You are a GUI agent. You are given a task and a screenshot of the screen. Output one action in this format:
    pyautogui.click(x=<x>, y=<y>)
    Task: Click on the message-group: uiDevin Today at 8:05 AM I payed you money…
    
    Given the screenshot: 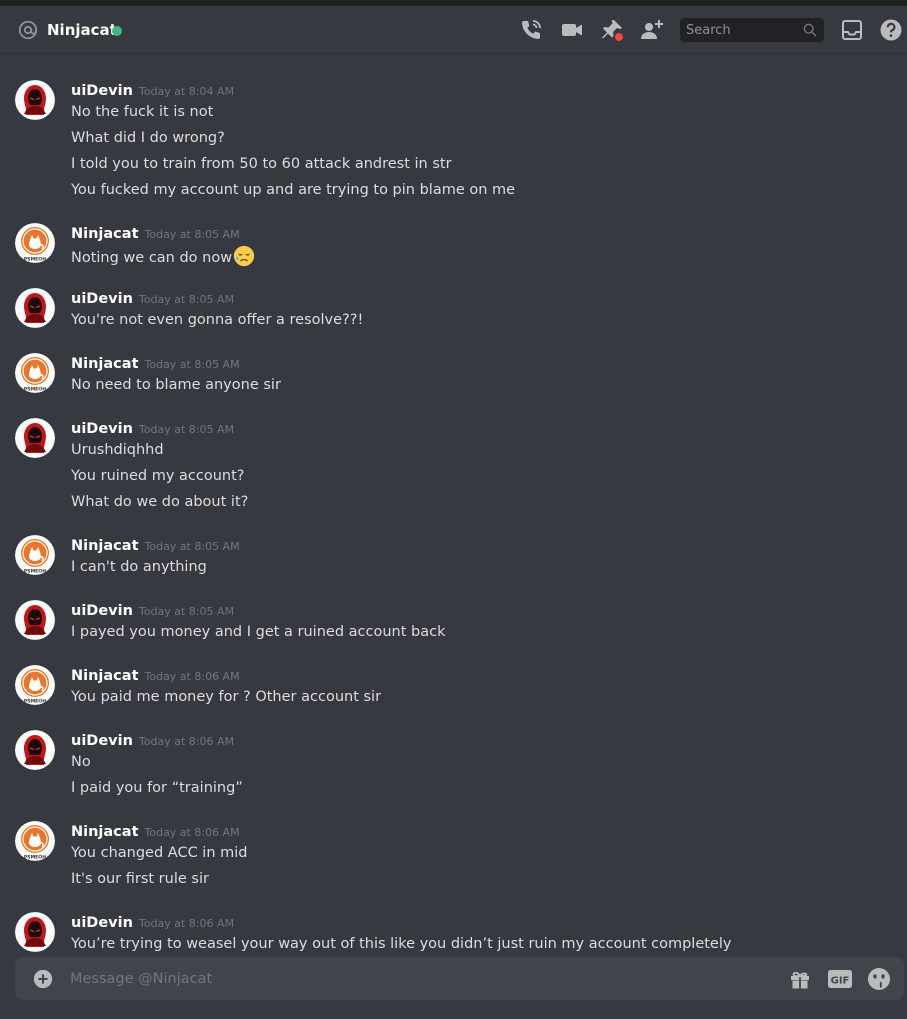 What is the action you would take?
    pyautogui.click(x=453, y=624)
    